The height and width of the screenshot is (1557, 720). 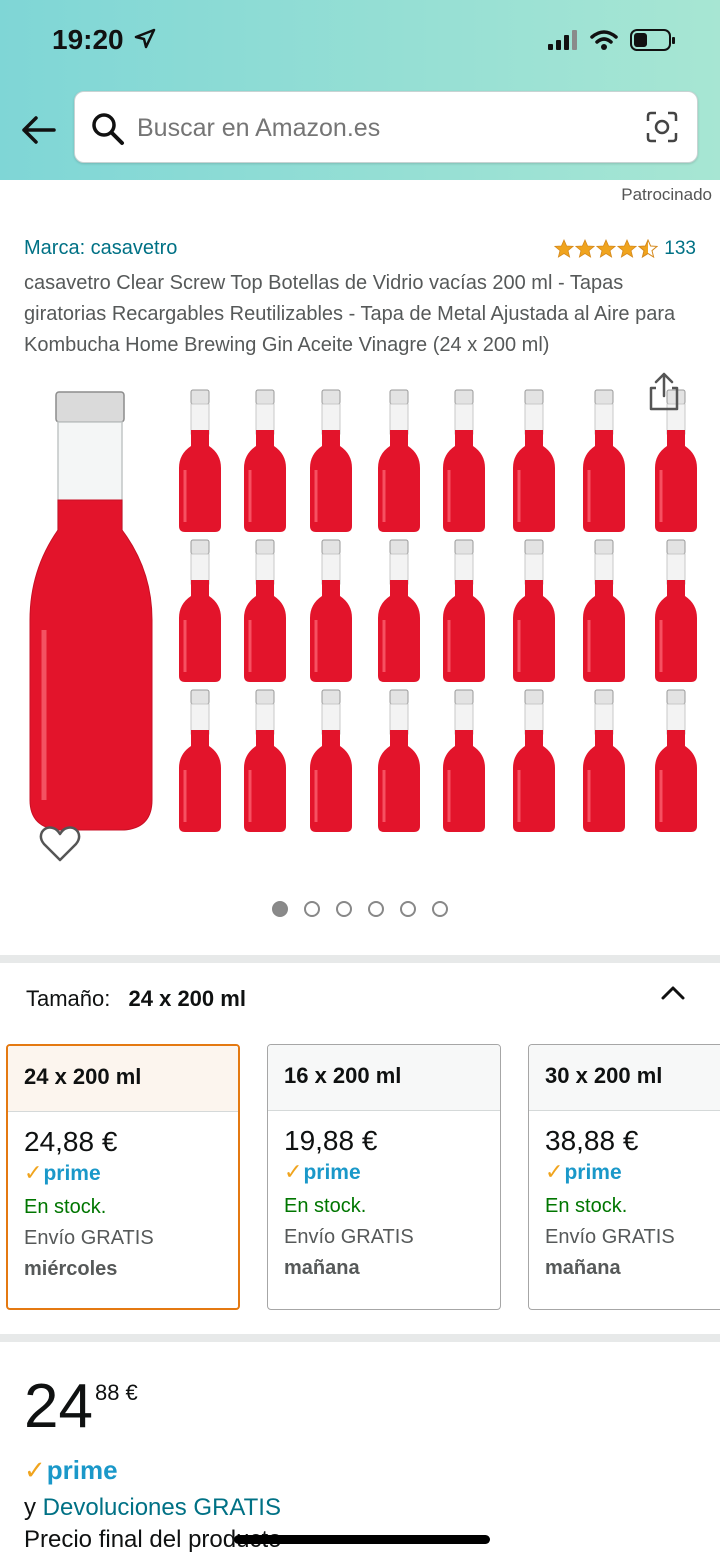 What do you see at coordinates (624, 1078) in the screenshot?
I see `variant-name: 30 x 200 ml` at bounding box center [624, 1078].